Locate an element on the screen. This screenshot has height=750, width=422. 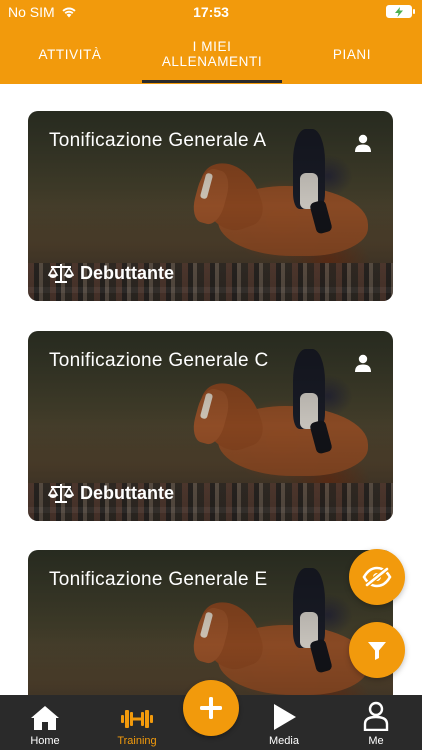
workout-title: Tonificazione Generale E is located at coordinates (158, 579).